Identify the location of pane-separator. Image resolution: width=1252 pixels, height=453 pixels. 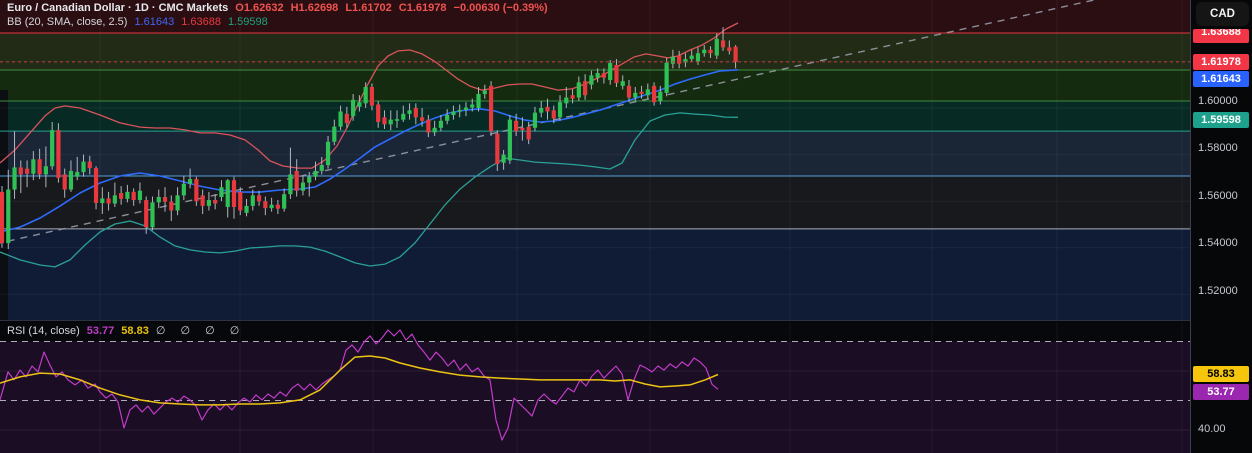
(626, 321).